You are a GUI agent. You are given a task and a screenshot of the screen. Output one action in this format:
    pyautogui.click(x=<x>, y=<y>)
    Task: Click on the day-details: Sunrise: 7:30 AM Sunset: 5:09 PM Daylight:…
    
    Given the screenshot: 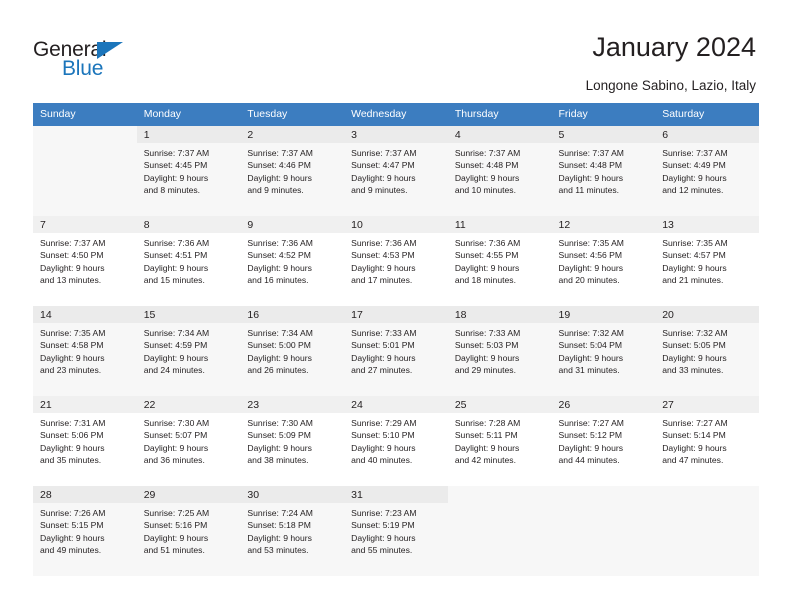 What is the action you would take?
    pyautogui.click(x=292, y=440)
    